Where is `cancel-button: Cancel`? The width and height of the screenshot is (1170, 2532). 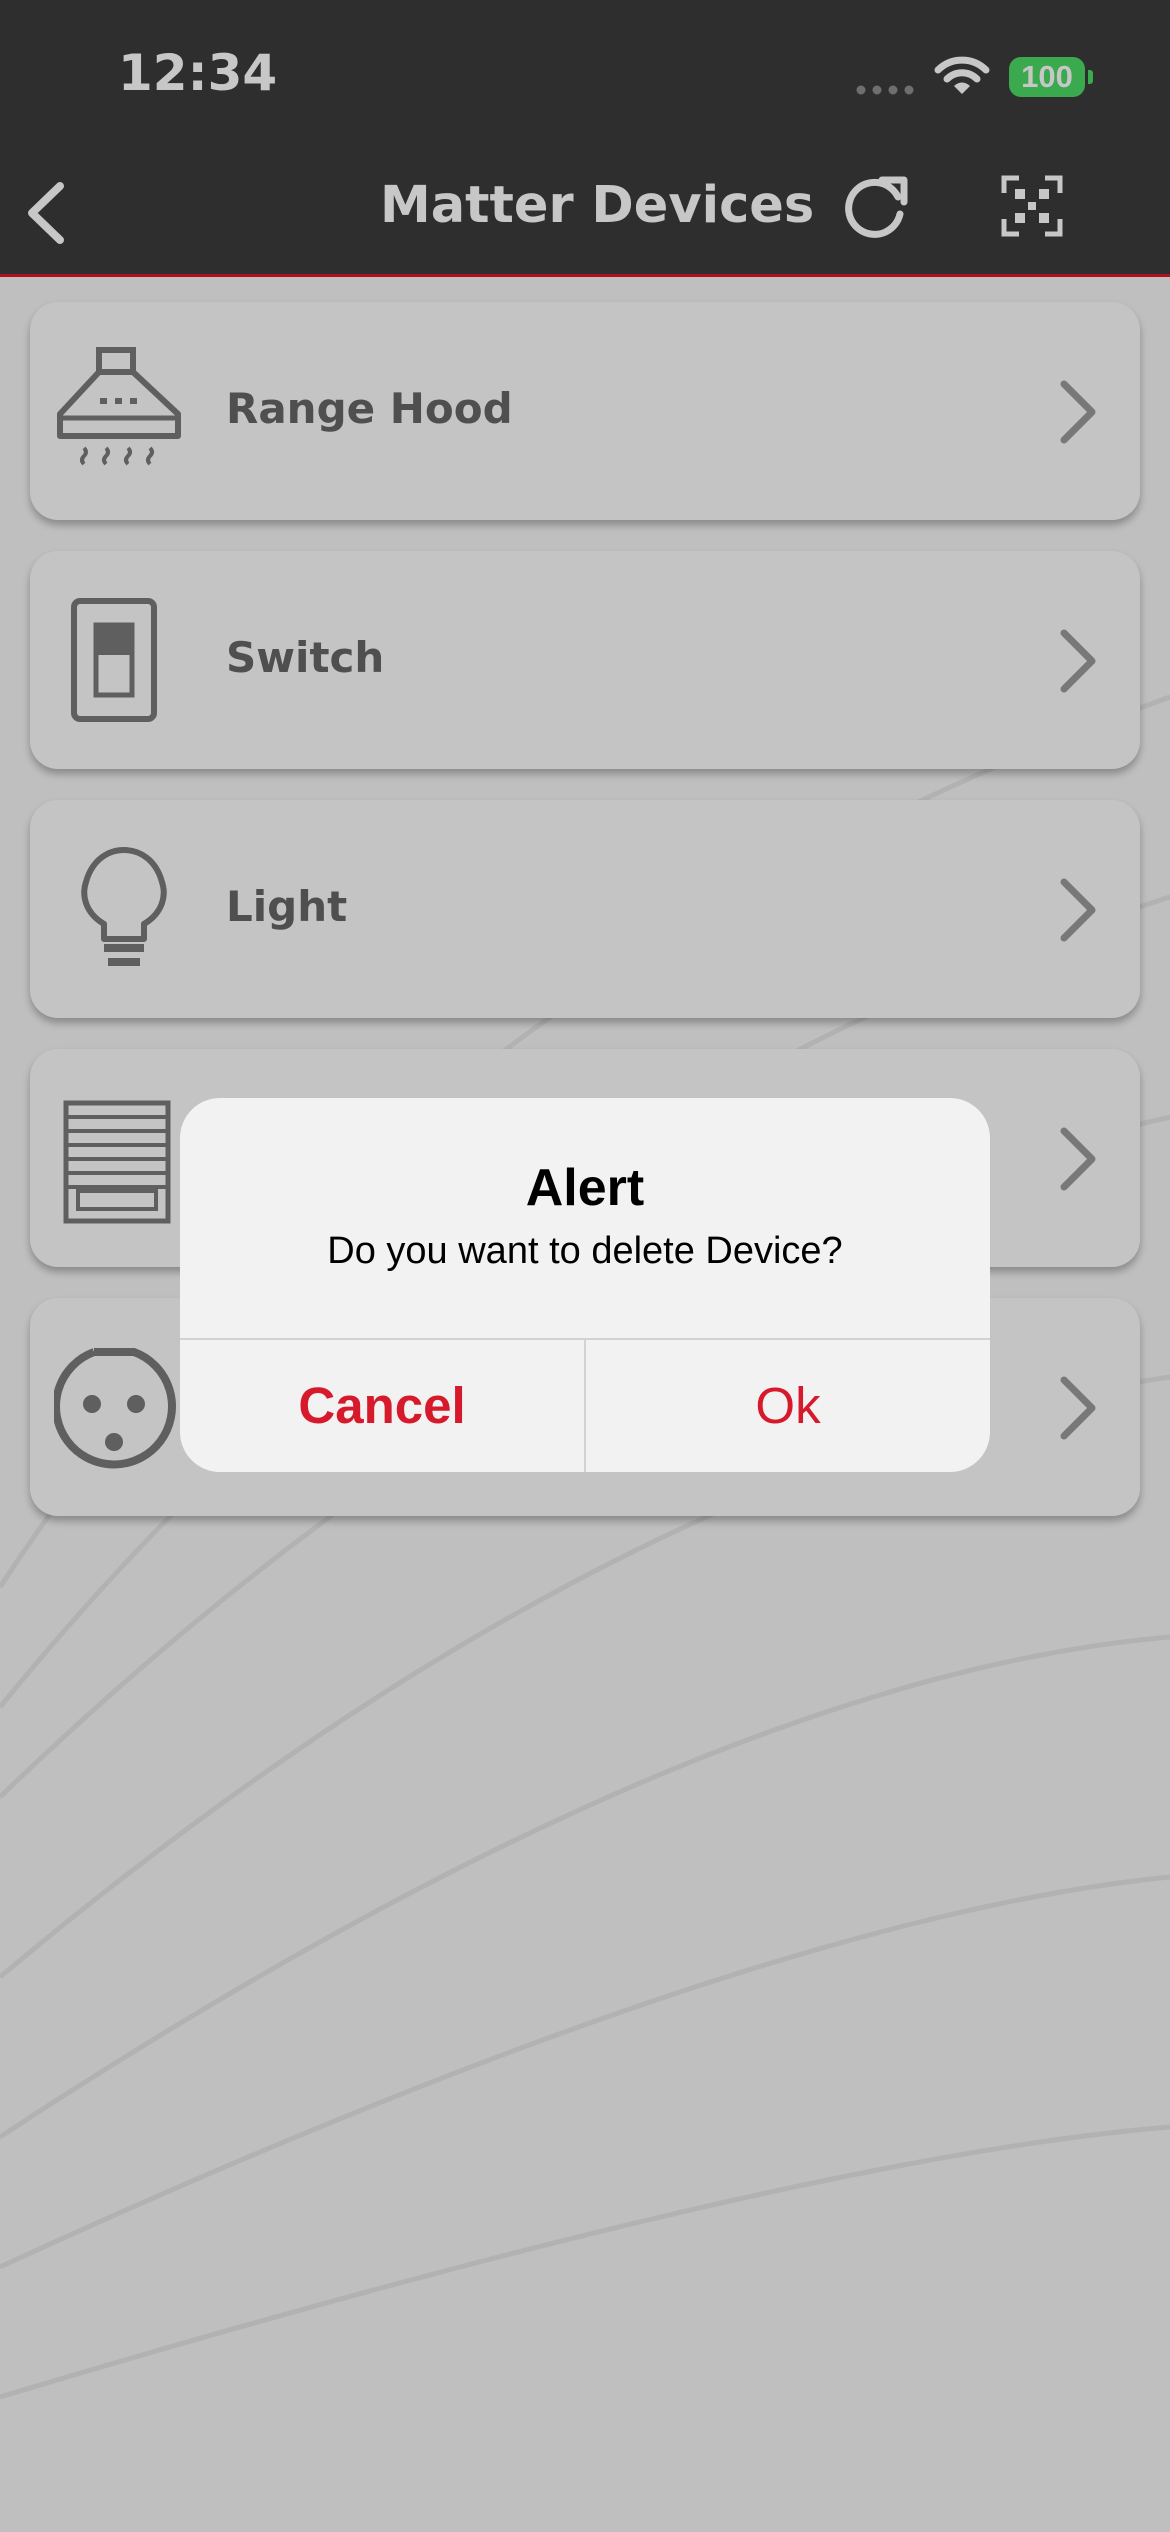
cancel-button: Cancel is located at coordinates (382, 1406).